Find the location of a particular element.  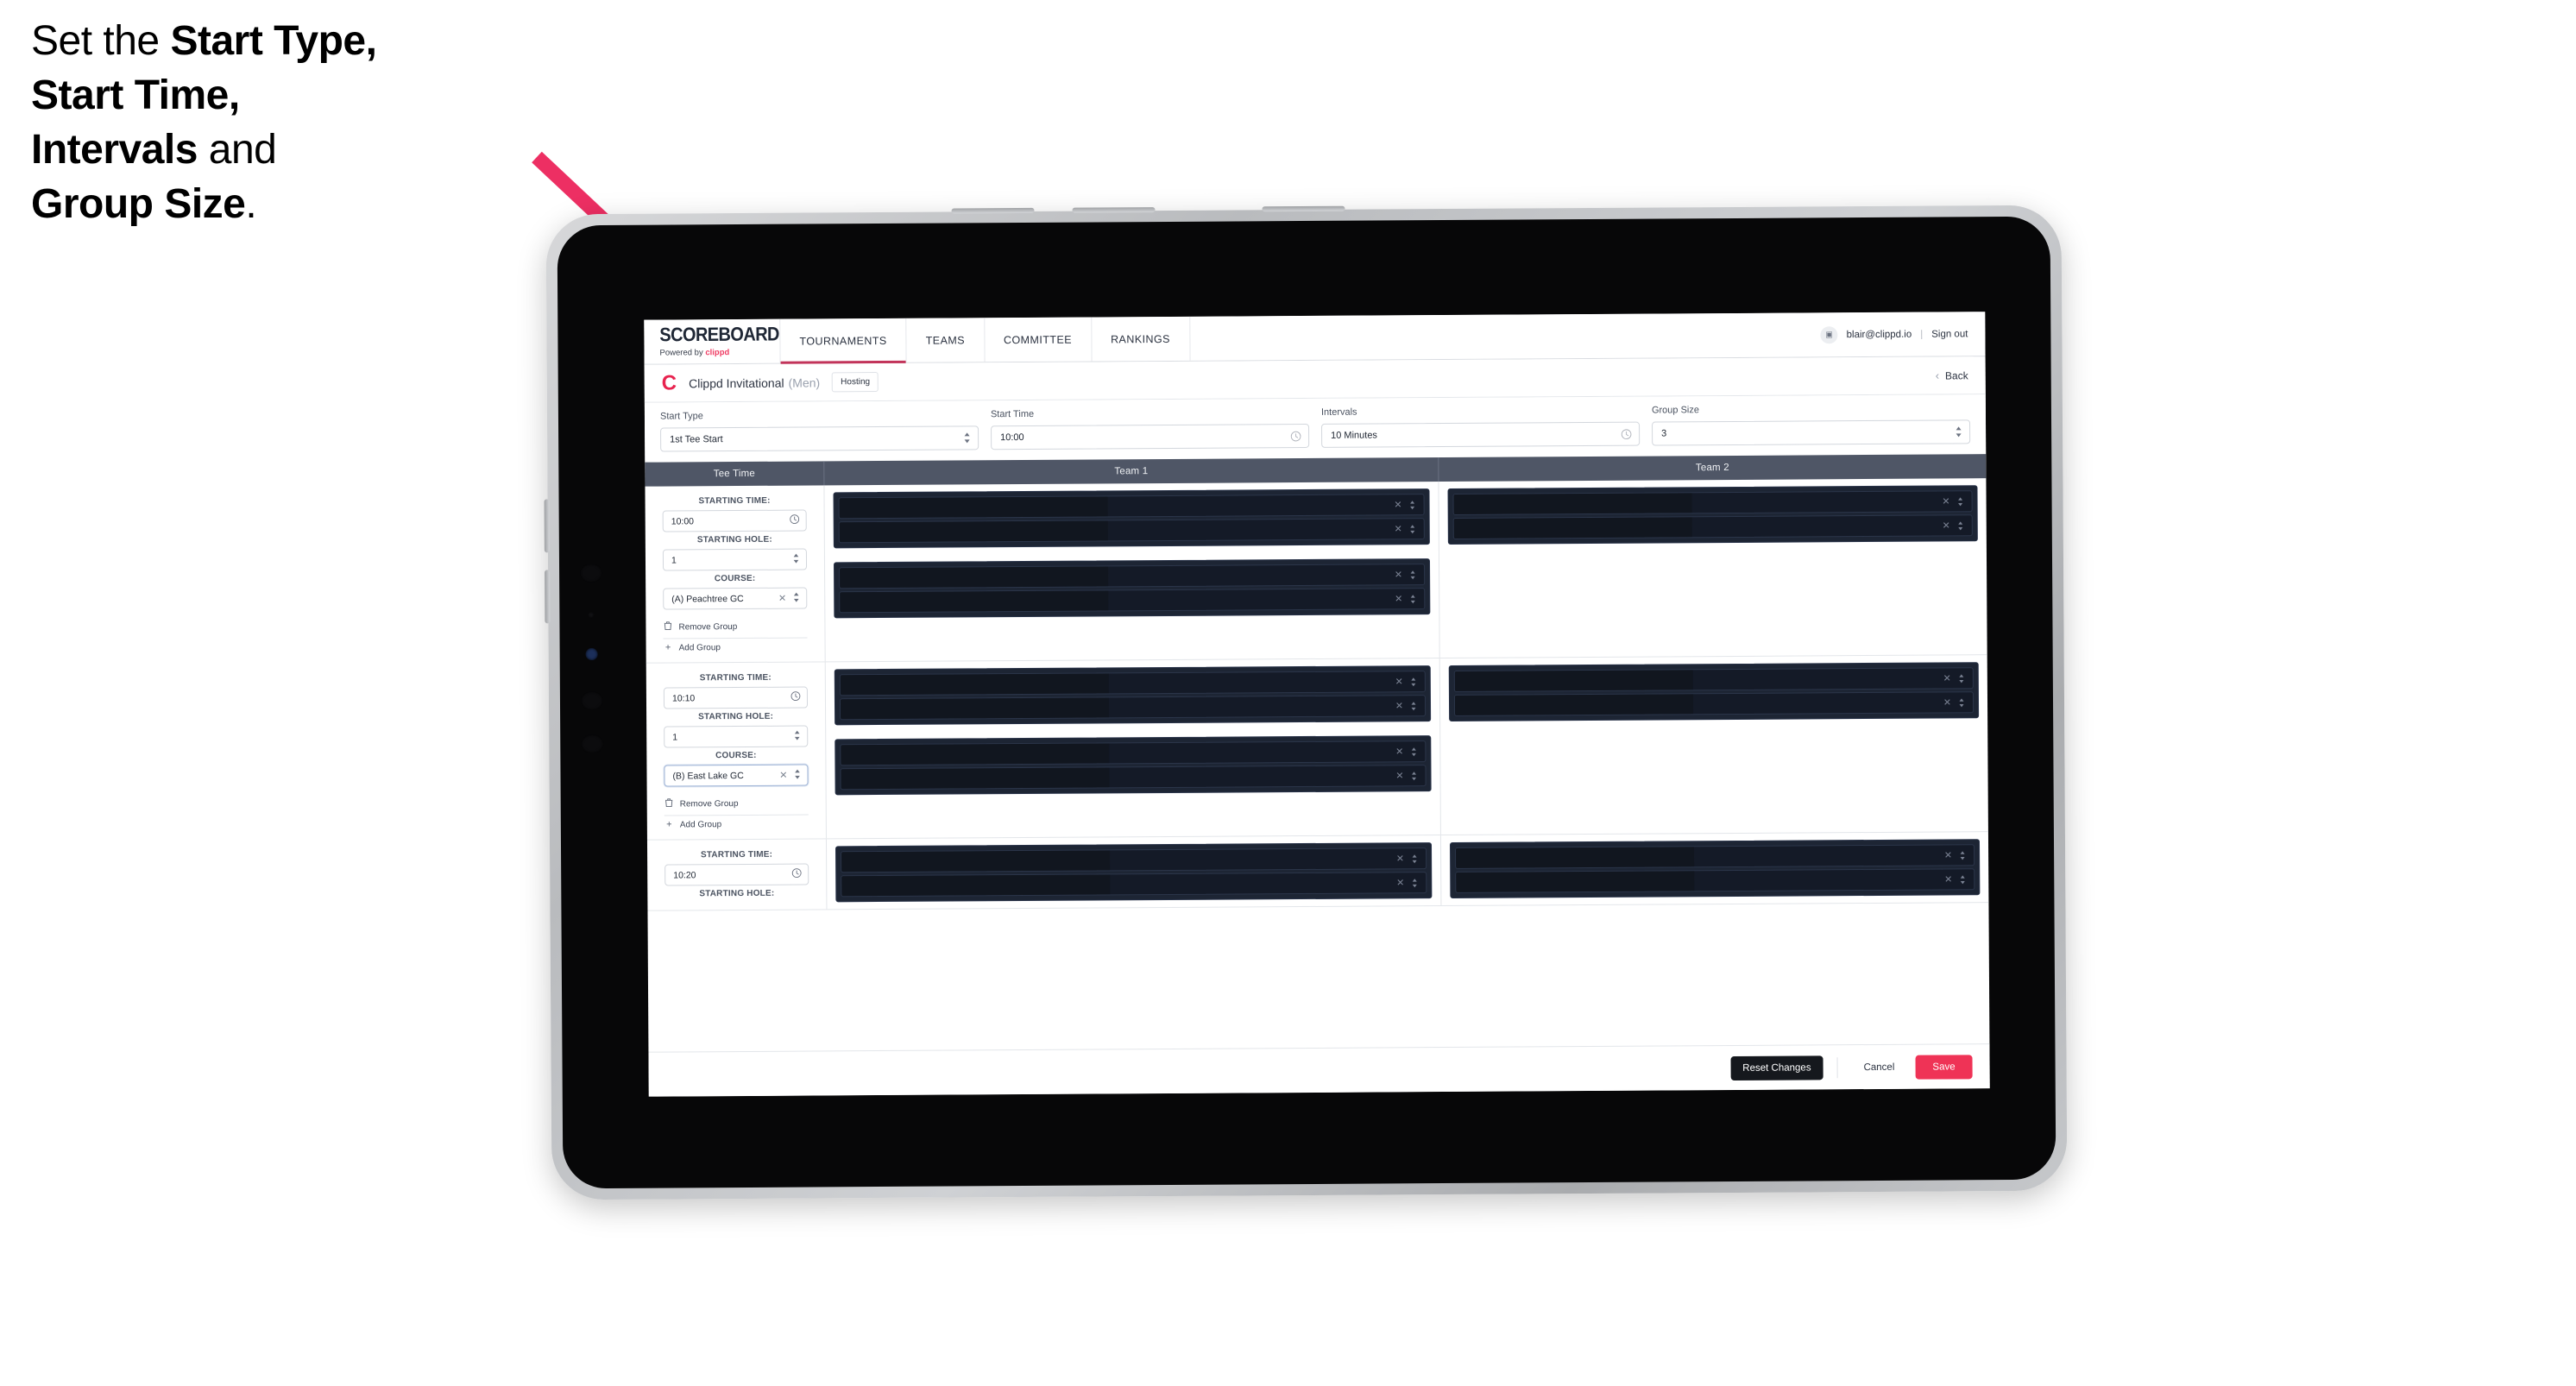

save-button: Save is located at coordinates (1944, 1067).